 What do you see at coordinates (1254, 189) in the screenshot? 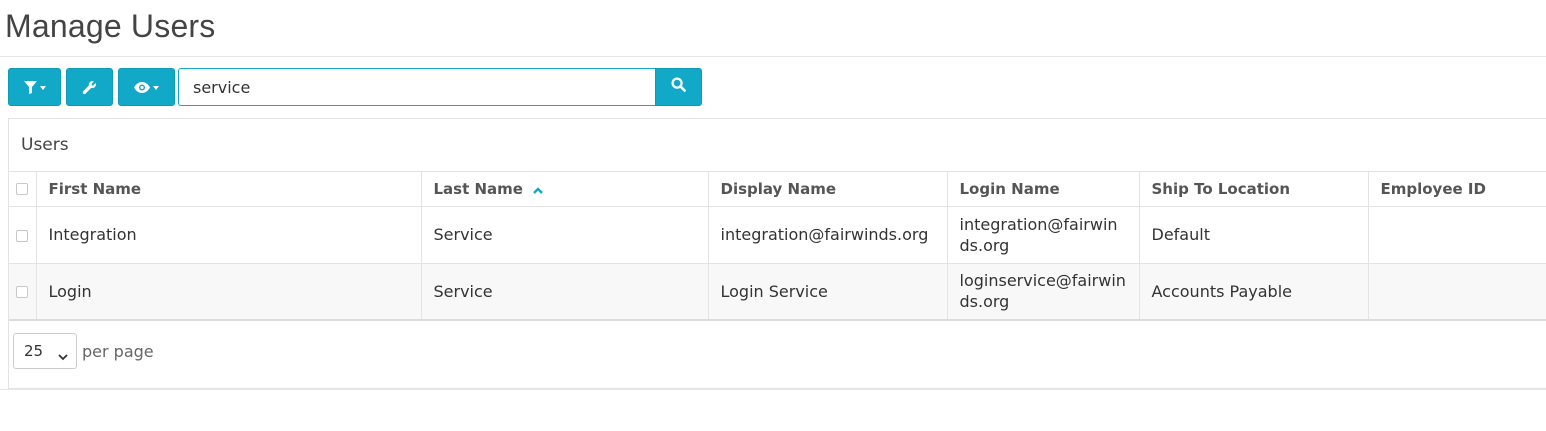
I see `column-header-ship-to-location: Ship To Location` at bounding box center [1254, 189].